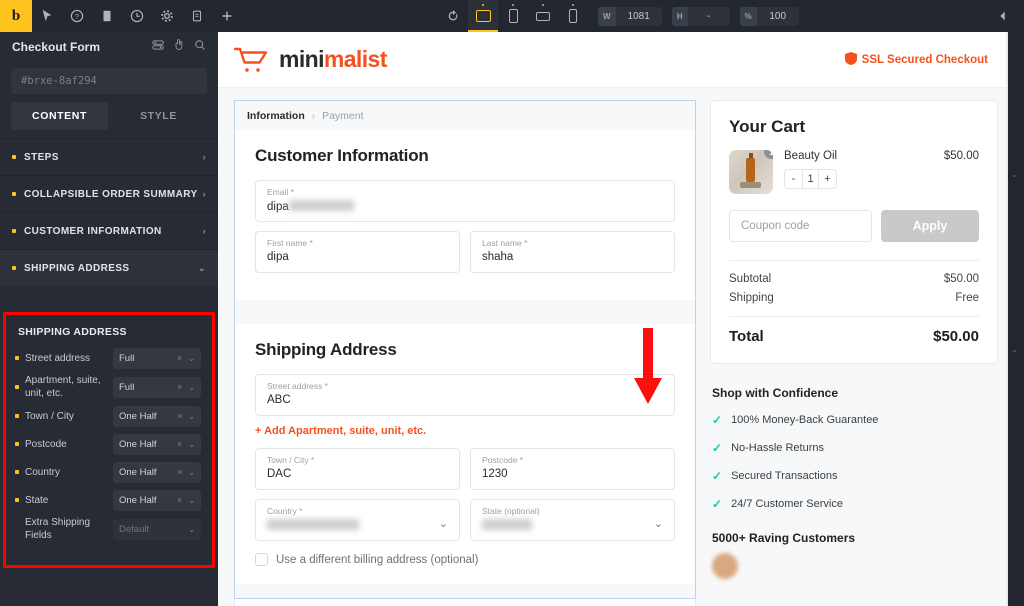 The height and width of the screenshot is (606, 1024). What do you see at coordinates (751, 172) in the screenshot?
I see `product-thumbnail: 1` at bounding box center [751, 172].